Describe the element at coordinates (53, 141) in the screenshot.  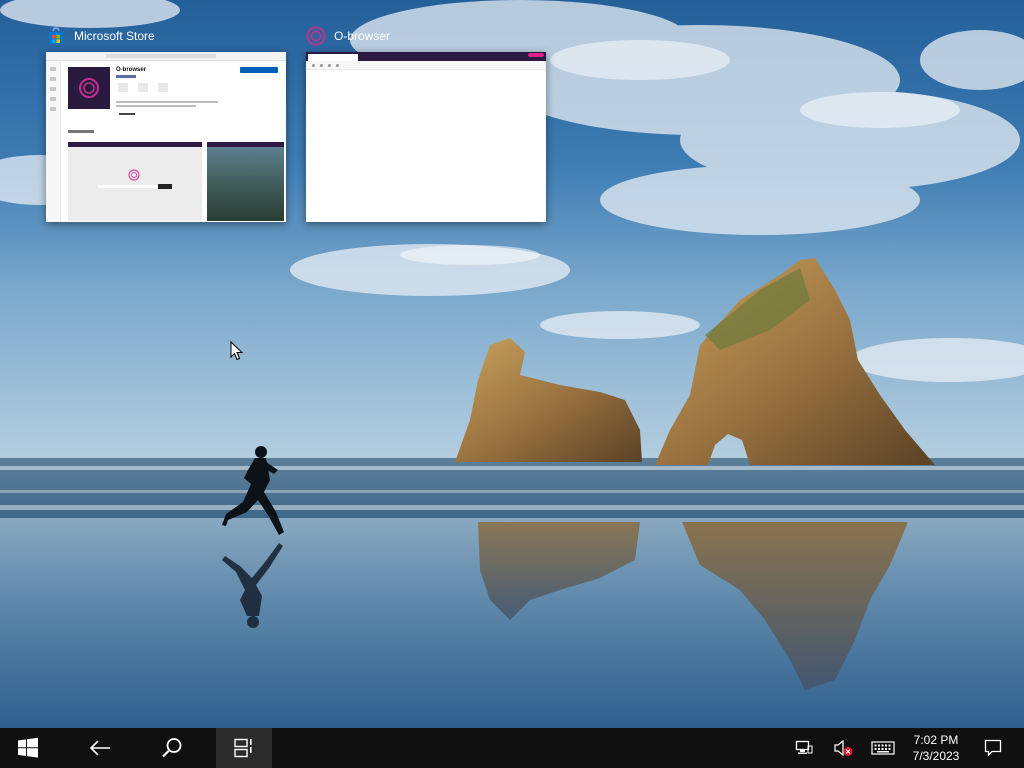
I see `store-nav-rail` at that location.